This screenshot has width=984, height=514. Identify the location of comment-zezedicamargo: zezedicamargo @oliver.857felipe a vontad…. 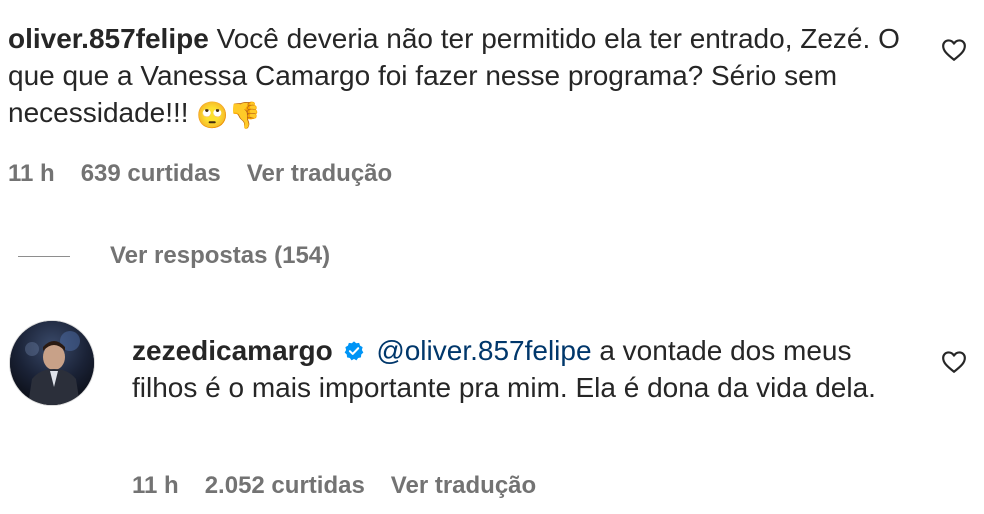
(512, 369).